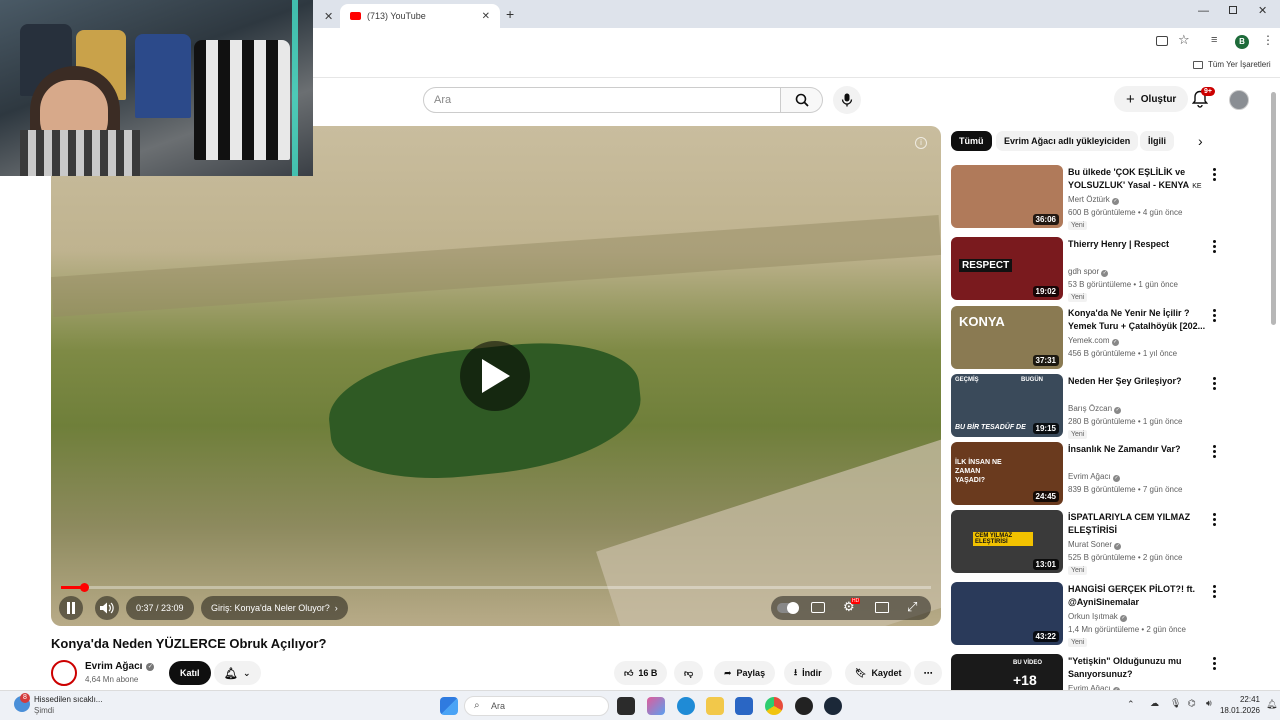 This screenshot has height=720, width=1280. What do you see at coordinates (715, 706) in the screenshot?
I see `file-explorer-icon` at bounding box center [715, 706].